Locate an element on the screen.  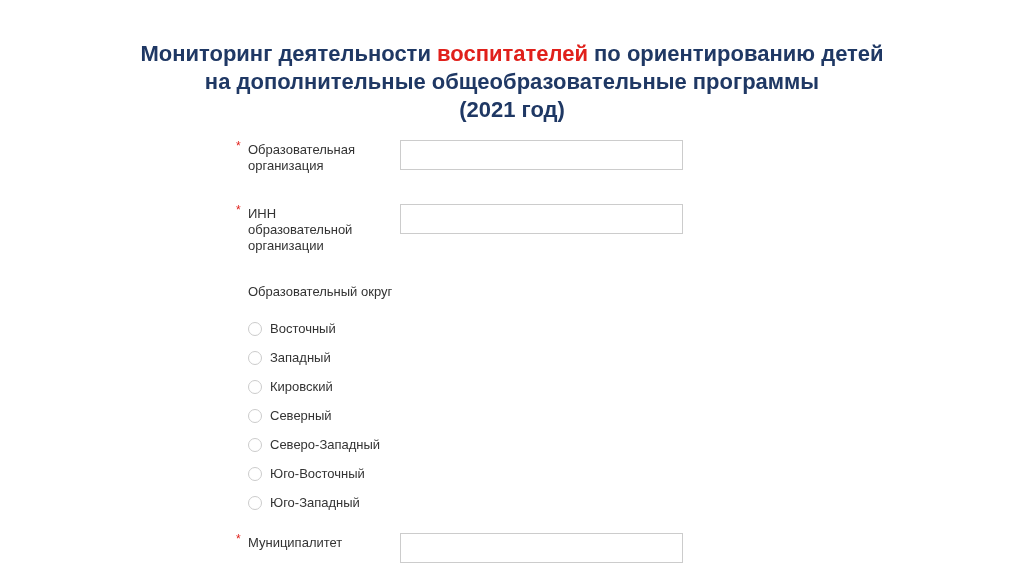
slide-title-line: Мониторинг деятельности воспитателей по ориентированию детей is located at coordinates (512, 54).